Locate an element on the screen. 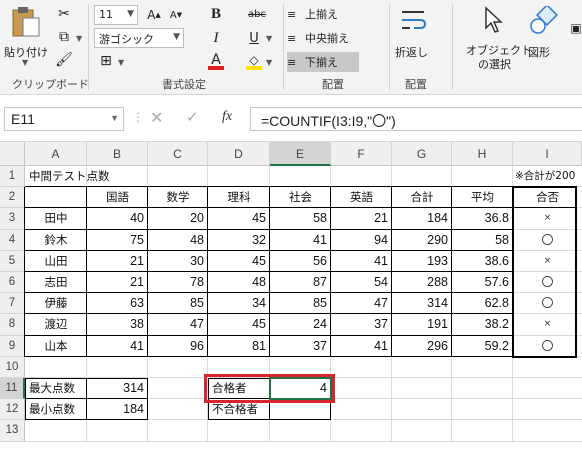 The image size is (582, 450). column-header-a: A is located at coordinates (56, 154).